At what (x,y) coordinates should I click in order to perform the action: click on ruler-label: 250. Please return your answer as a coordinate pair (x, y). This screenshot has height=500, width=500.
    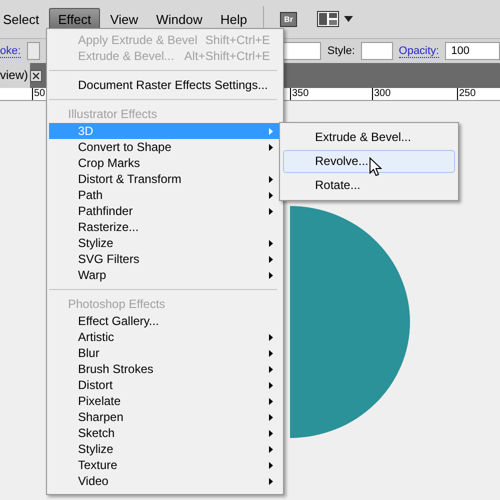
    Looking at the image, I should click on (466, 94).